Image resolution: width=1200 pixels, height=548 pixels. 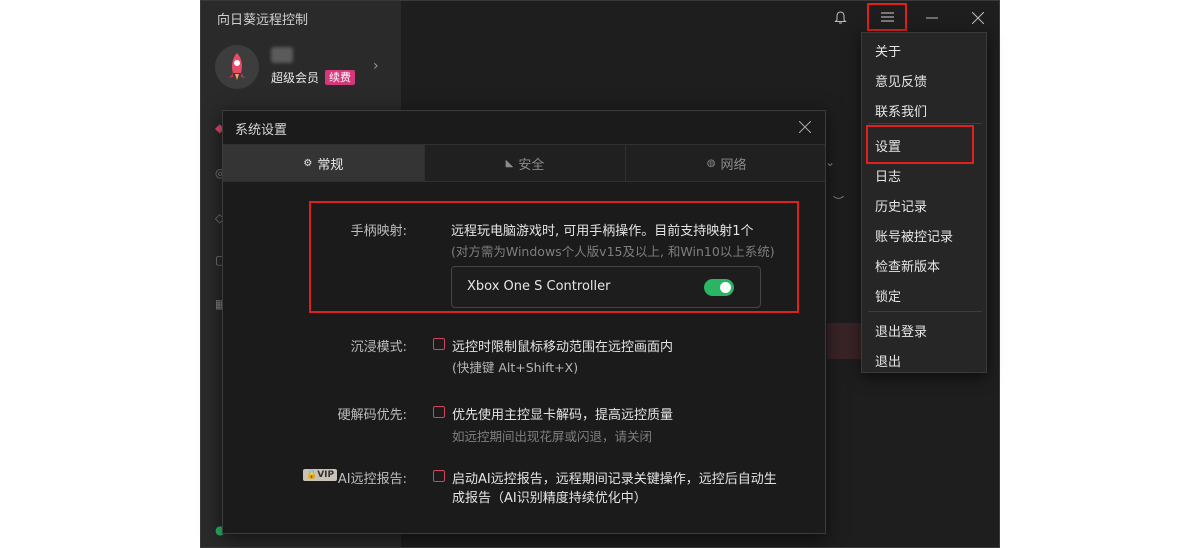 What do you see at coordinates (901, 80) in the screenshot?
I see `menu-item-feedback: 意见反馈` at bounding box center [901, 80].